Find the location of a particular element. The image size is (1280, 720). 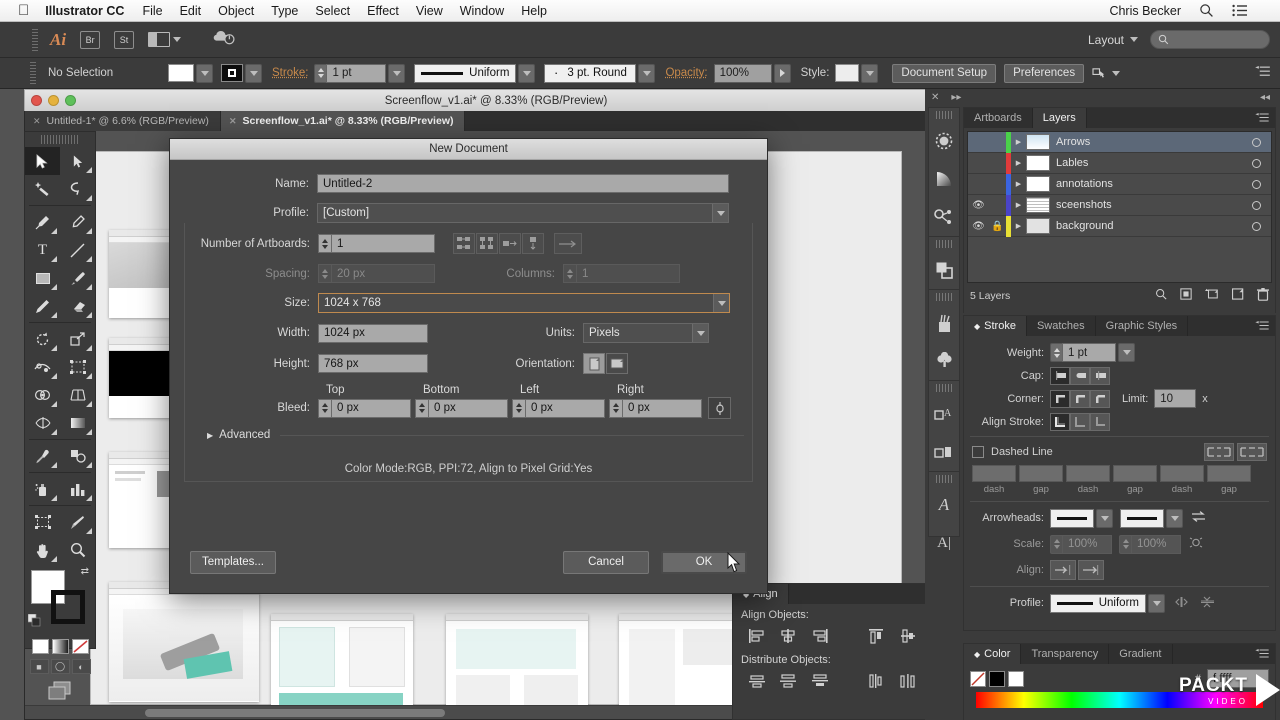

artboards-input: 1 is located at coordinates (383, 243).